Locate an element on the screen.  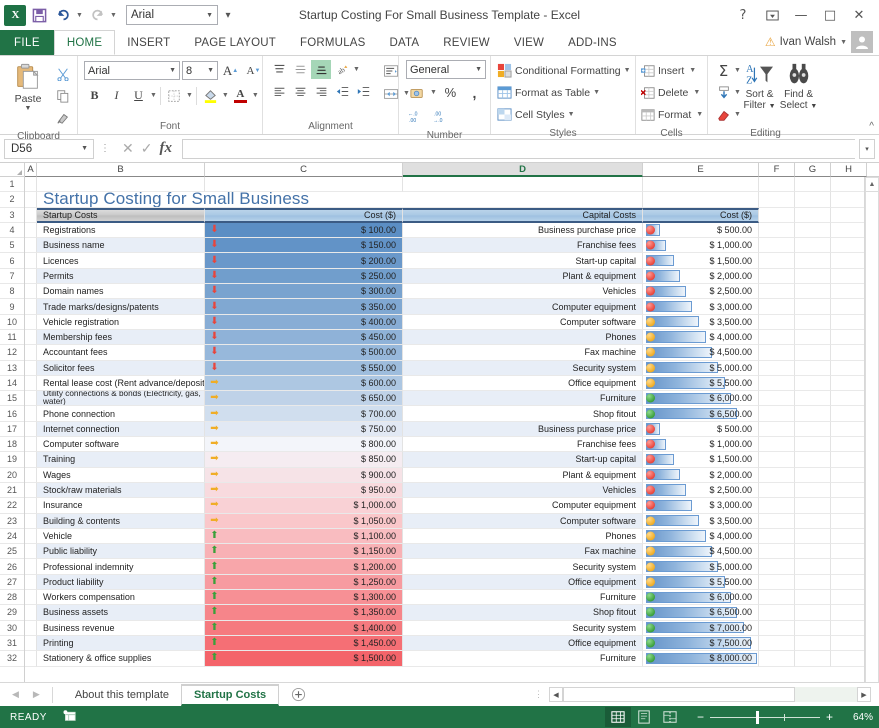
column-header-d: D is located at coordinates (523, 170).